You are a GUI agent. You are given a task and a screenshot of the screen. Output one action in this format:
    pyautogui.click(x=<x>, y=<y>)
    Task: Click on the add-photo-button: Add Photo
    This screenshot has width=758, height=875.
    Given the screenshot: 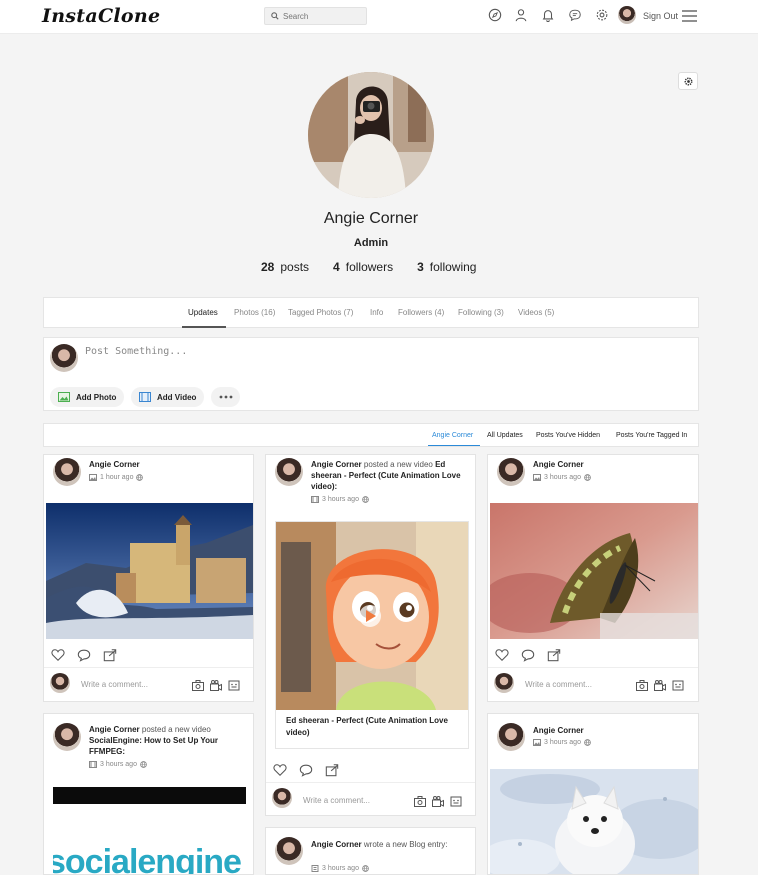 What is the action you would take?
    pyautogui.click(x=87, y=397)
    